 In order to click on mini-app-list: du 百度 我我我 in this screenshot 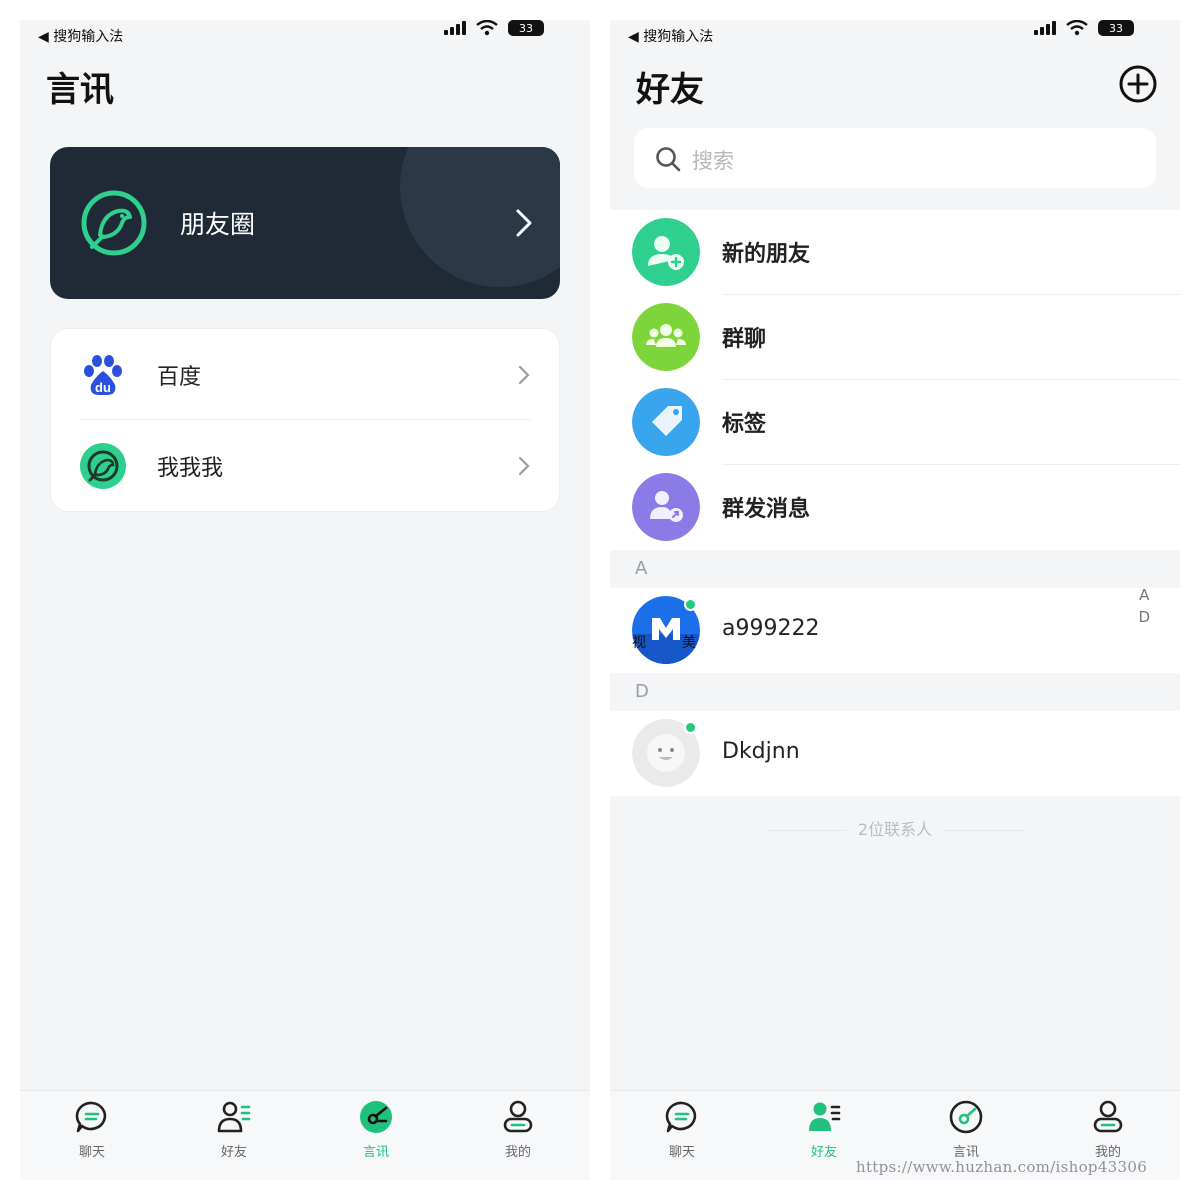, I will do `click(305, 420)`.